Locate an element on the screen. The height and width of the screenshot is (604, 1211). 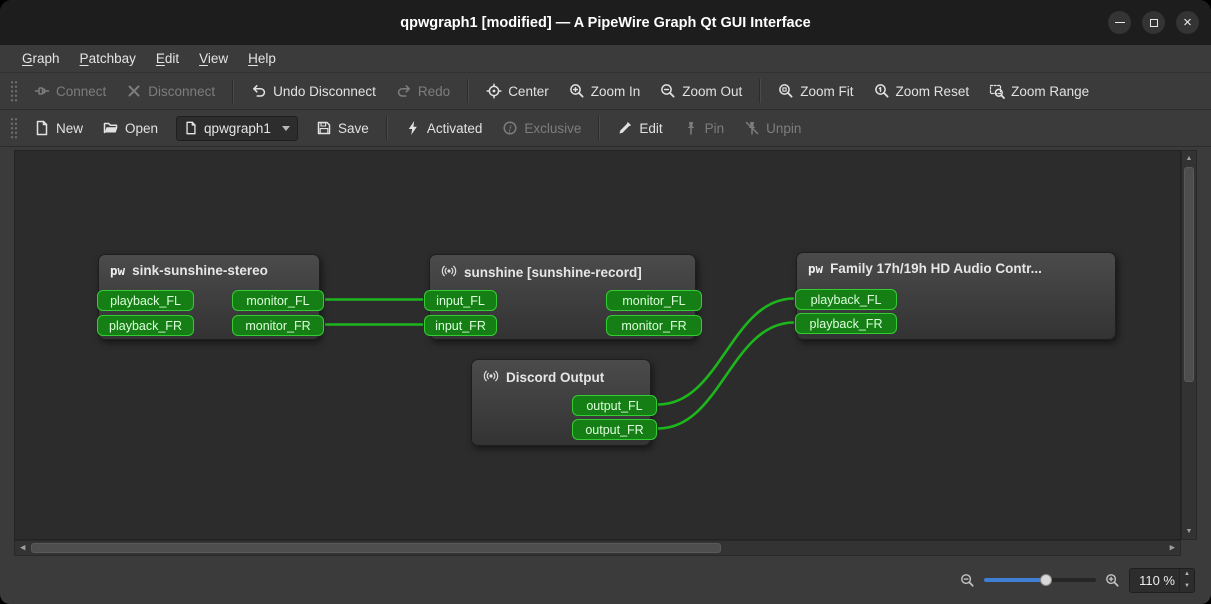
menu-help-mnemonic: H is located at coordinates (253, 58).